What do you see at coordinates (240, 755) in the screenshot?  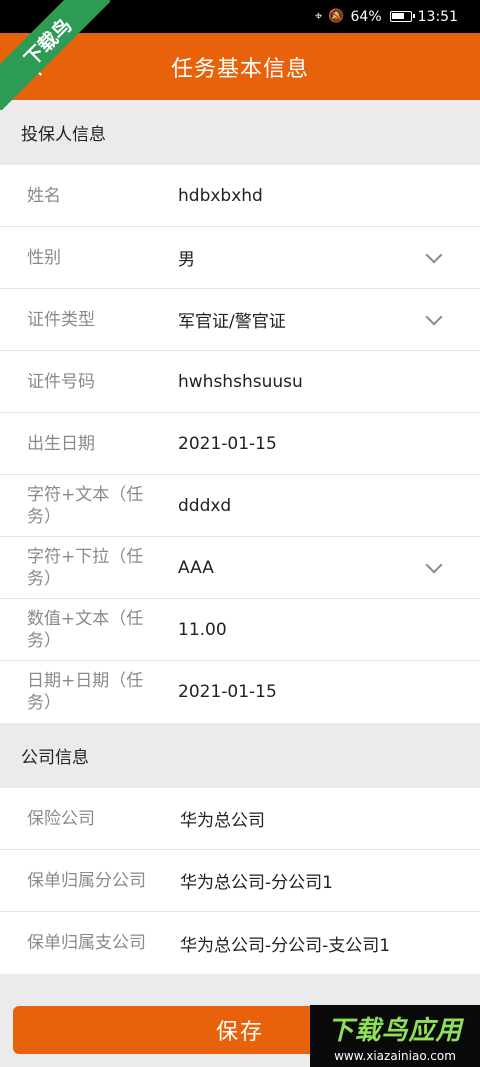 I see `section-company-header: 公司信息` at bounding box center [240, 755].